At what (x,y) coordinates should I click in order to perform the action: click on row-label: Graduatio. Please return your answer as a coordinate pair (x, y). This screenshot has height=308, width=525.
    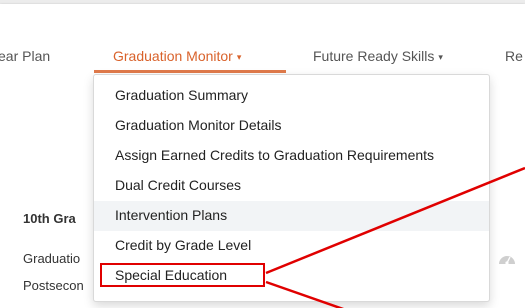
    Looking at the image, I should click on (52, 258).